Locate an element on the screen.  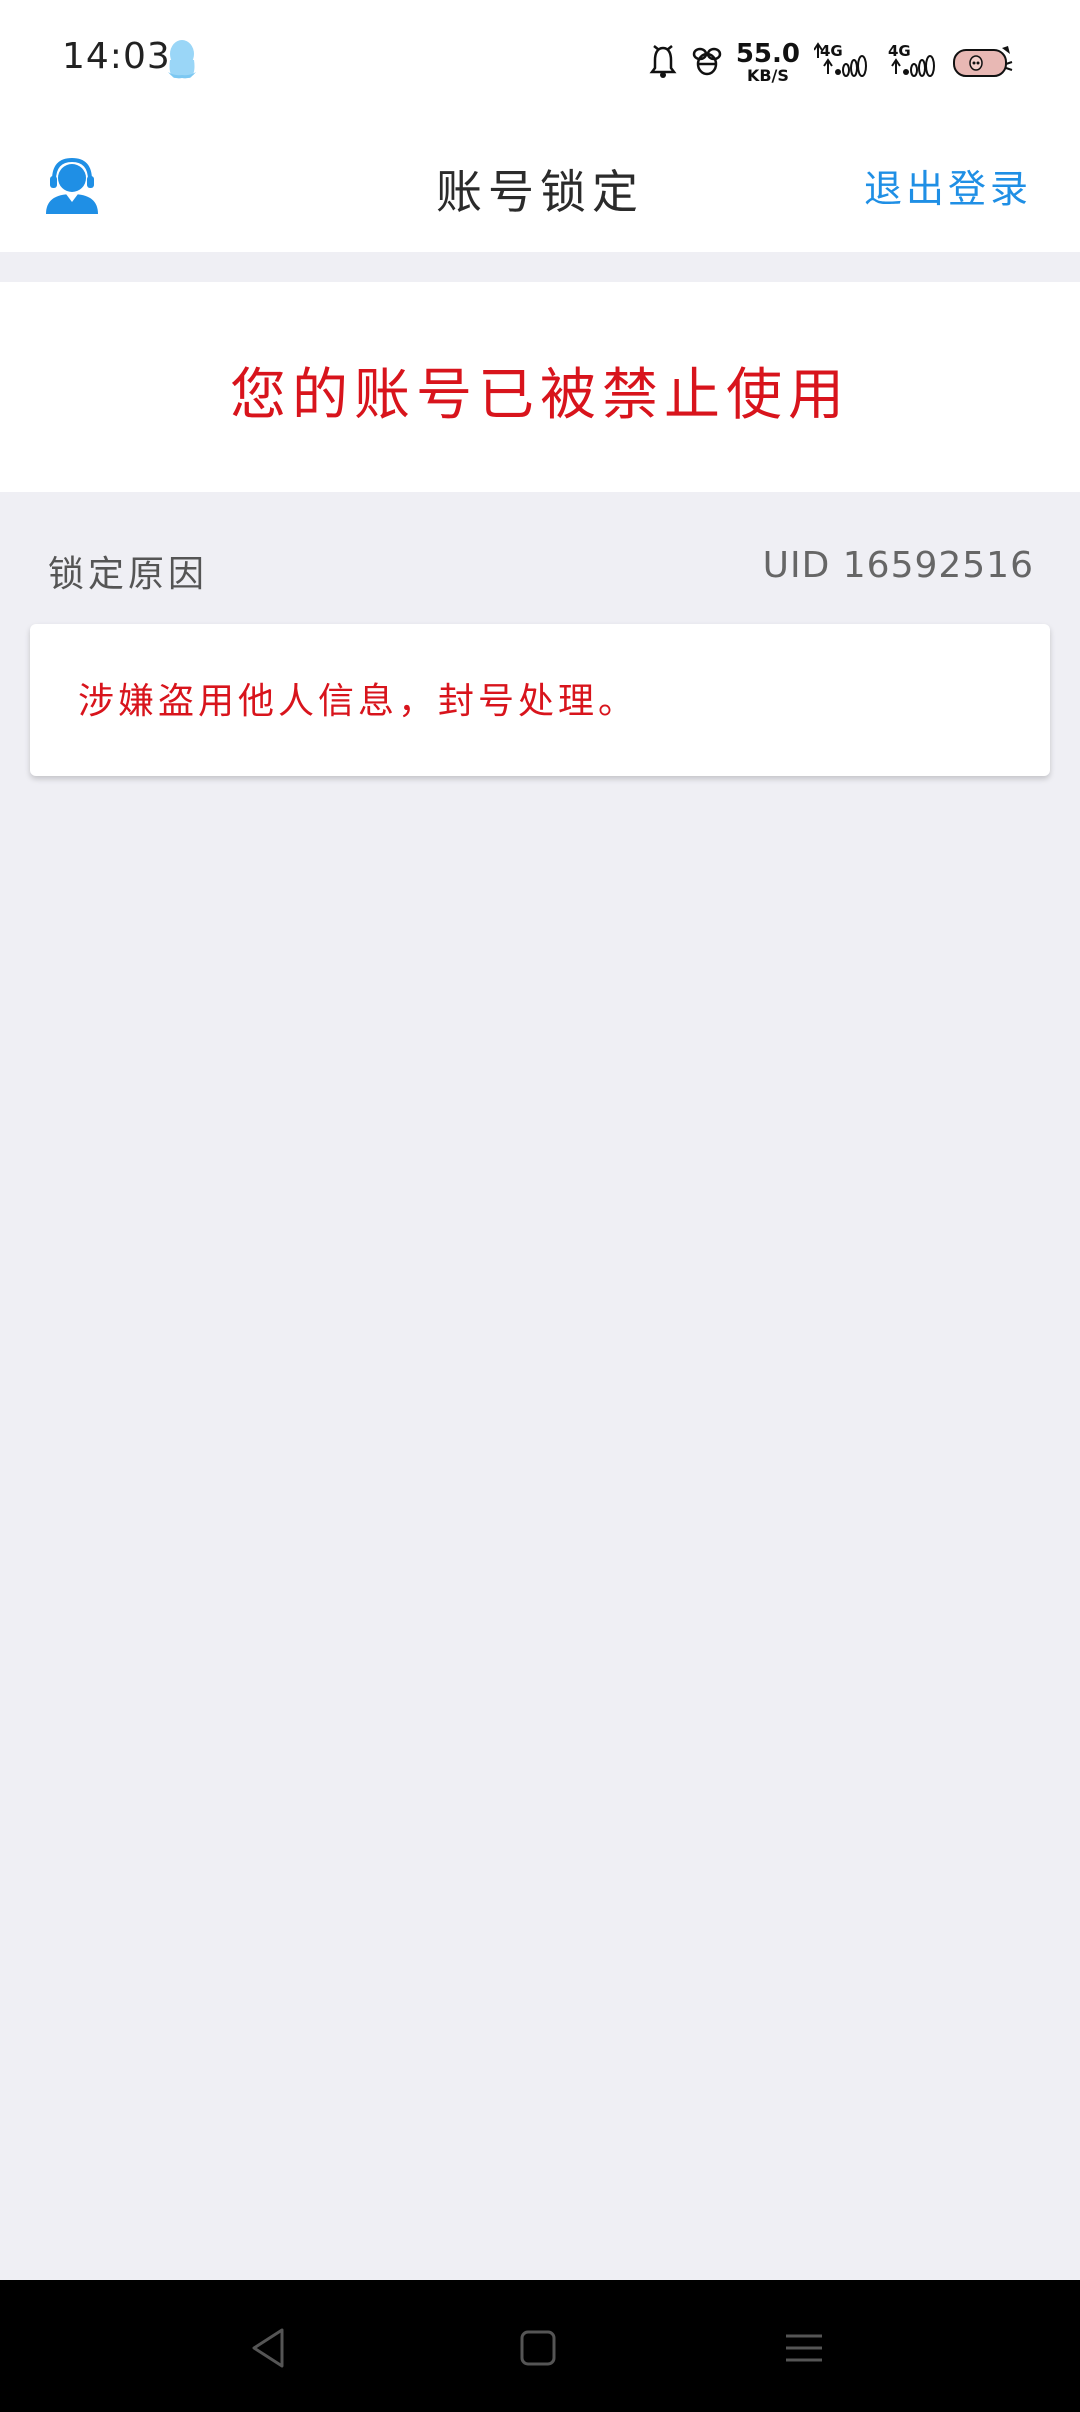
home-icon is located at coordinates (538, 2348).